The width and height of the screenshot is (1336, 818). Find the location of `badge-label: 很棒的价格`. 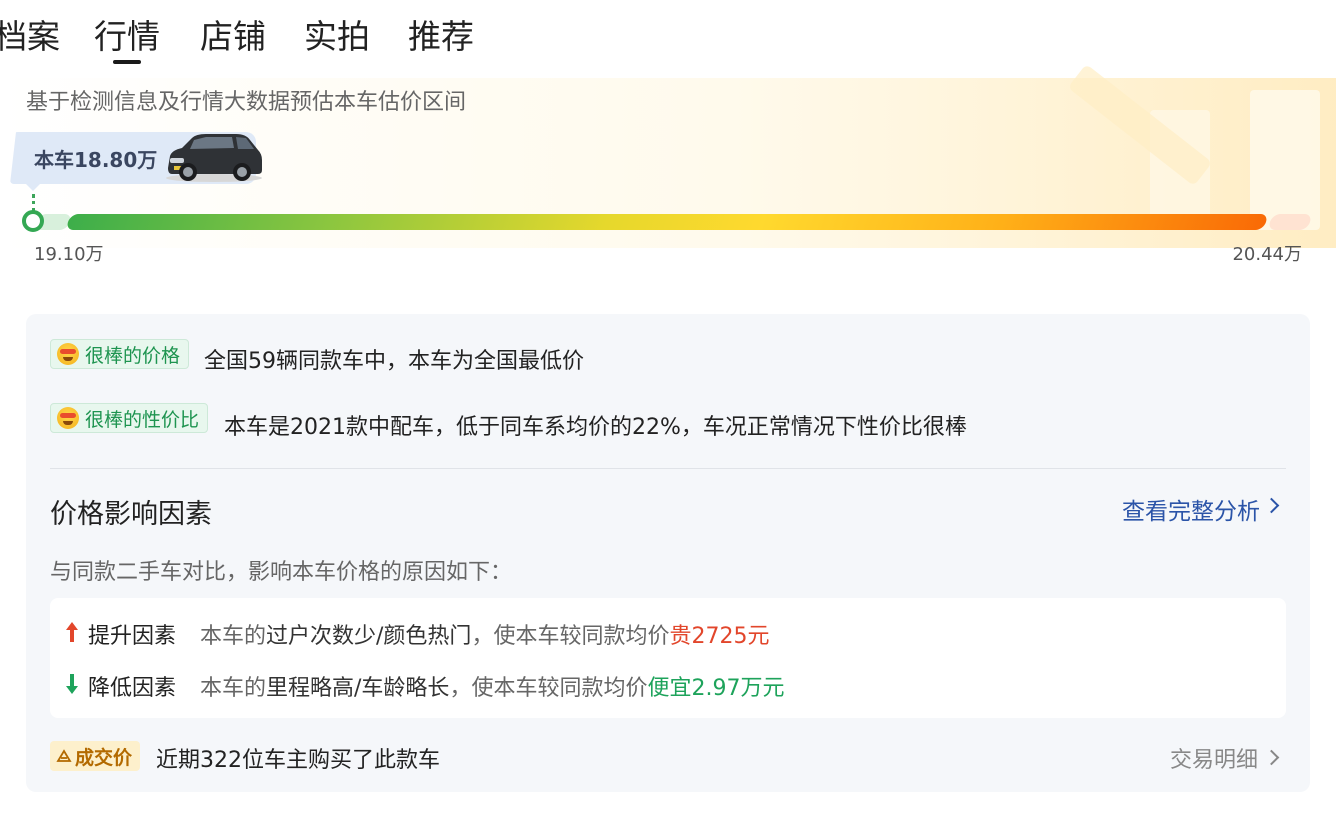

badge-label: 很棒的价格 is located at coordinates (133, 355).